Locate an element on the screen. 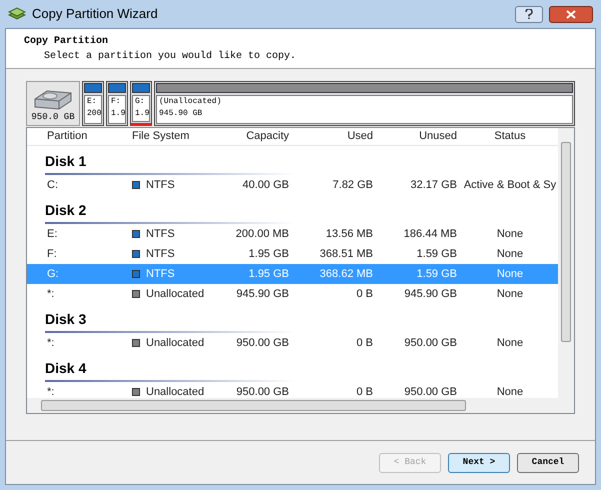  horizontal-scrollbar is located at coordinates (300, 405).